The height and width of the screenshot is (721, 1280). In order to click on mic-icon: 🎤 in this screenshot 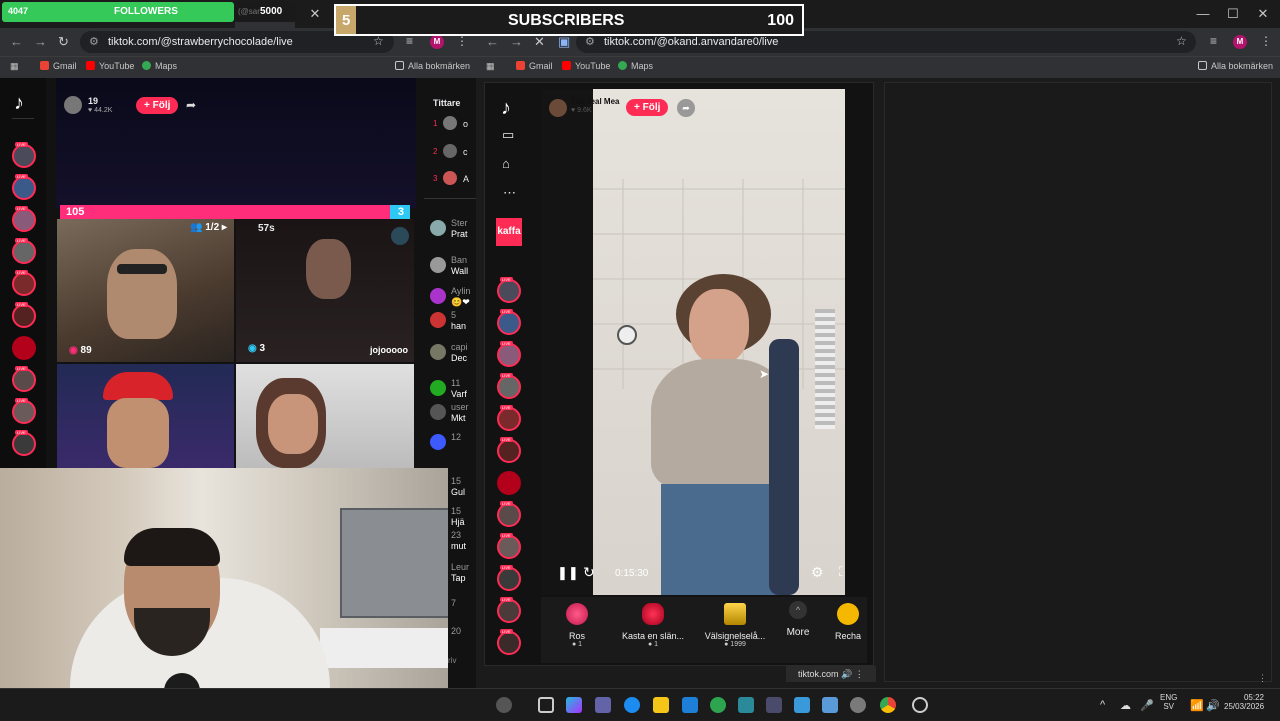, I will do `click(1147, 705)`.